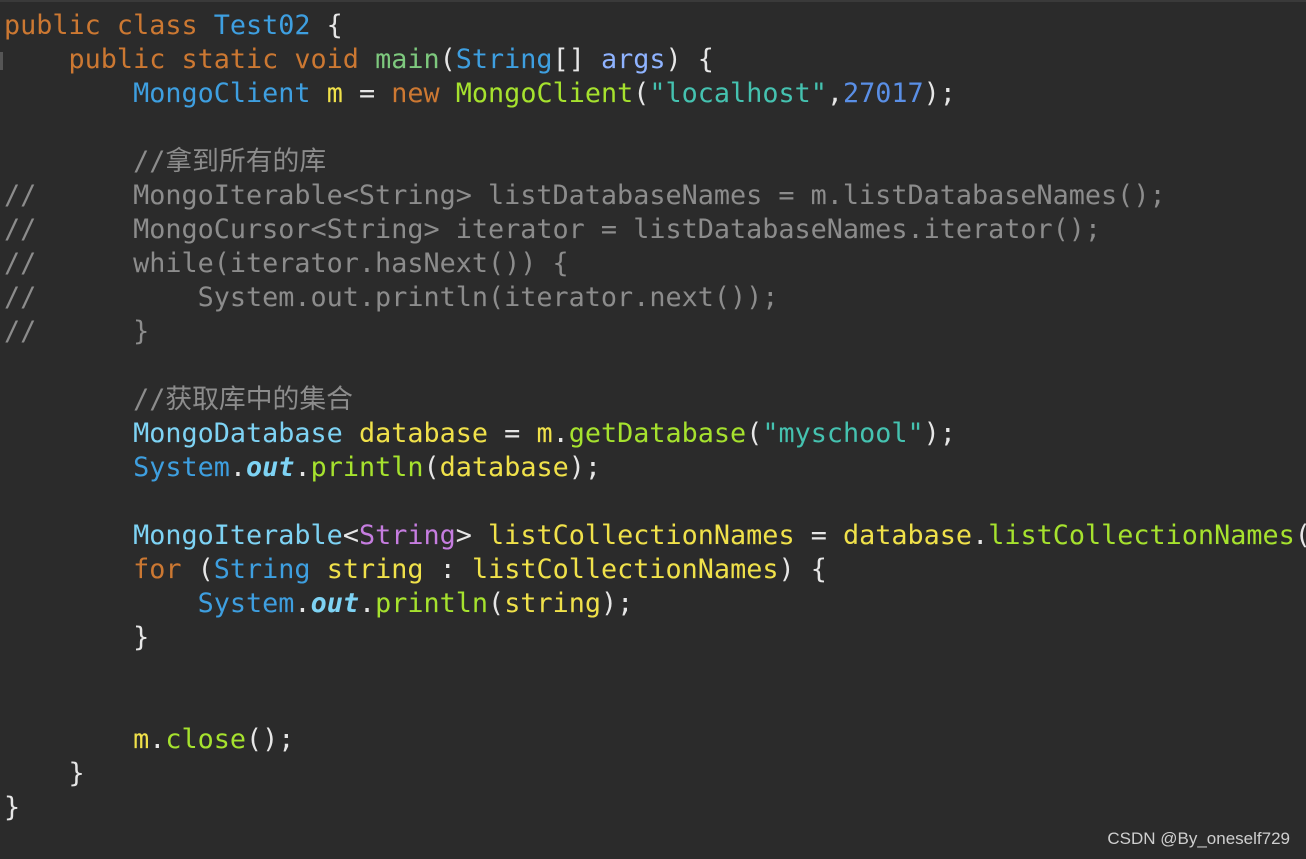 The height and width of the screenshot is (859, 1306). Describe the element at coordinates (206, 739) in the screenshot. I see `code-token: close` at that location.